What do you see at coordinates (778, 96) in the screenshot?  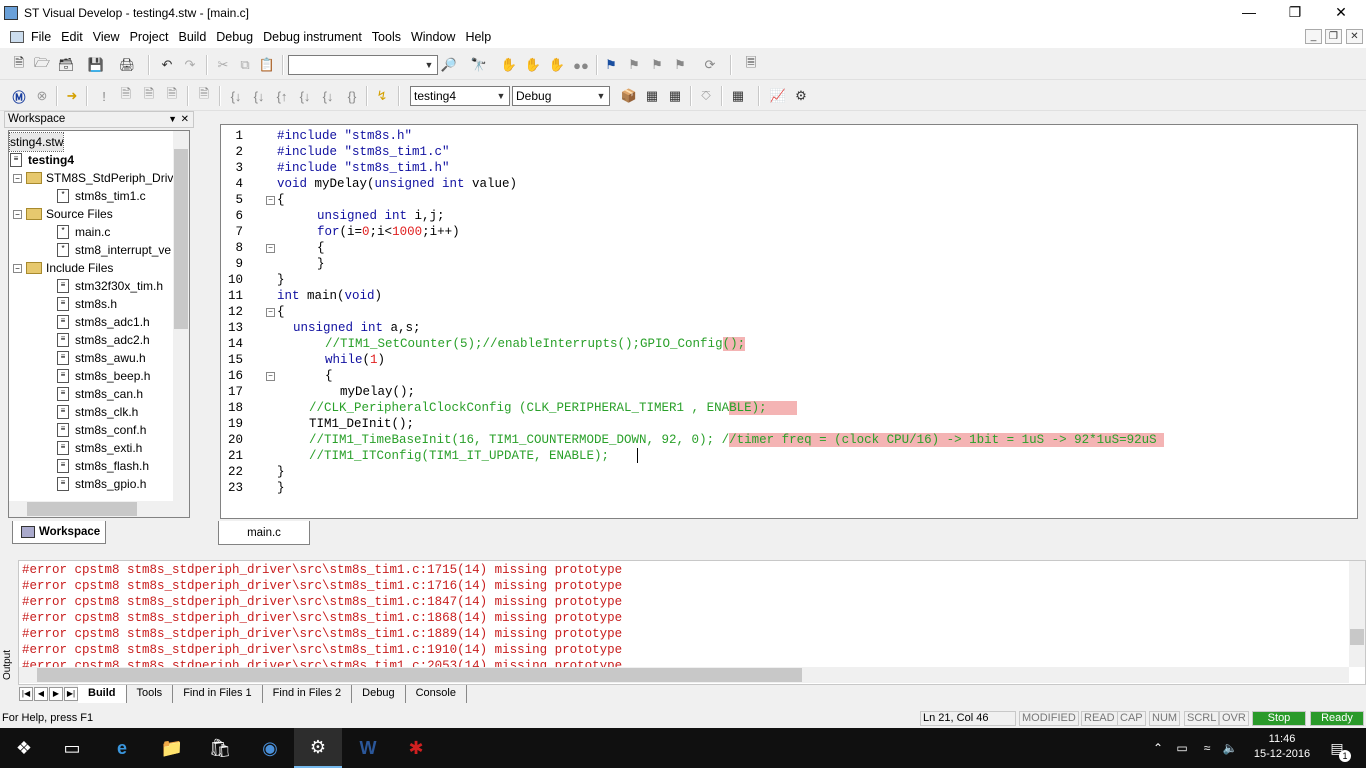 I see `analyzer-icon: 📈` at bounding box center [778, 96].